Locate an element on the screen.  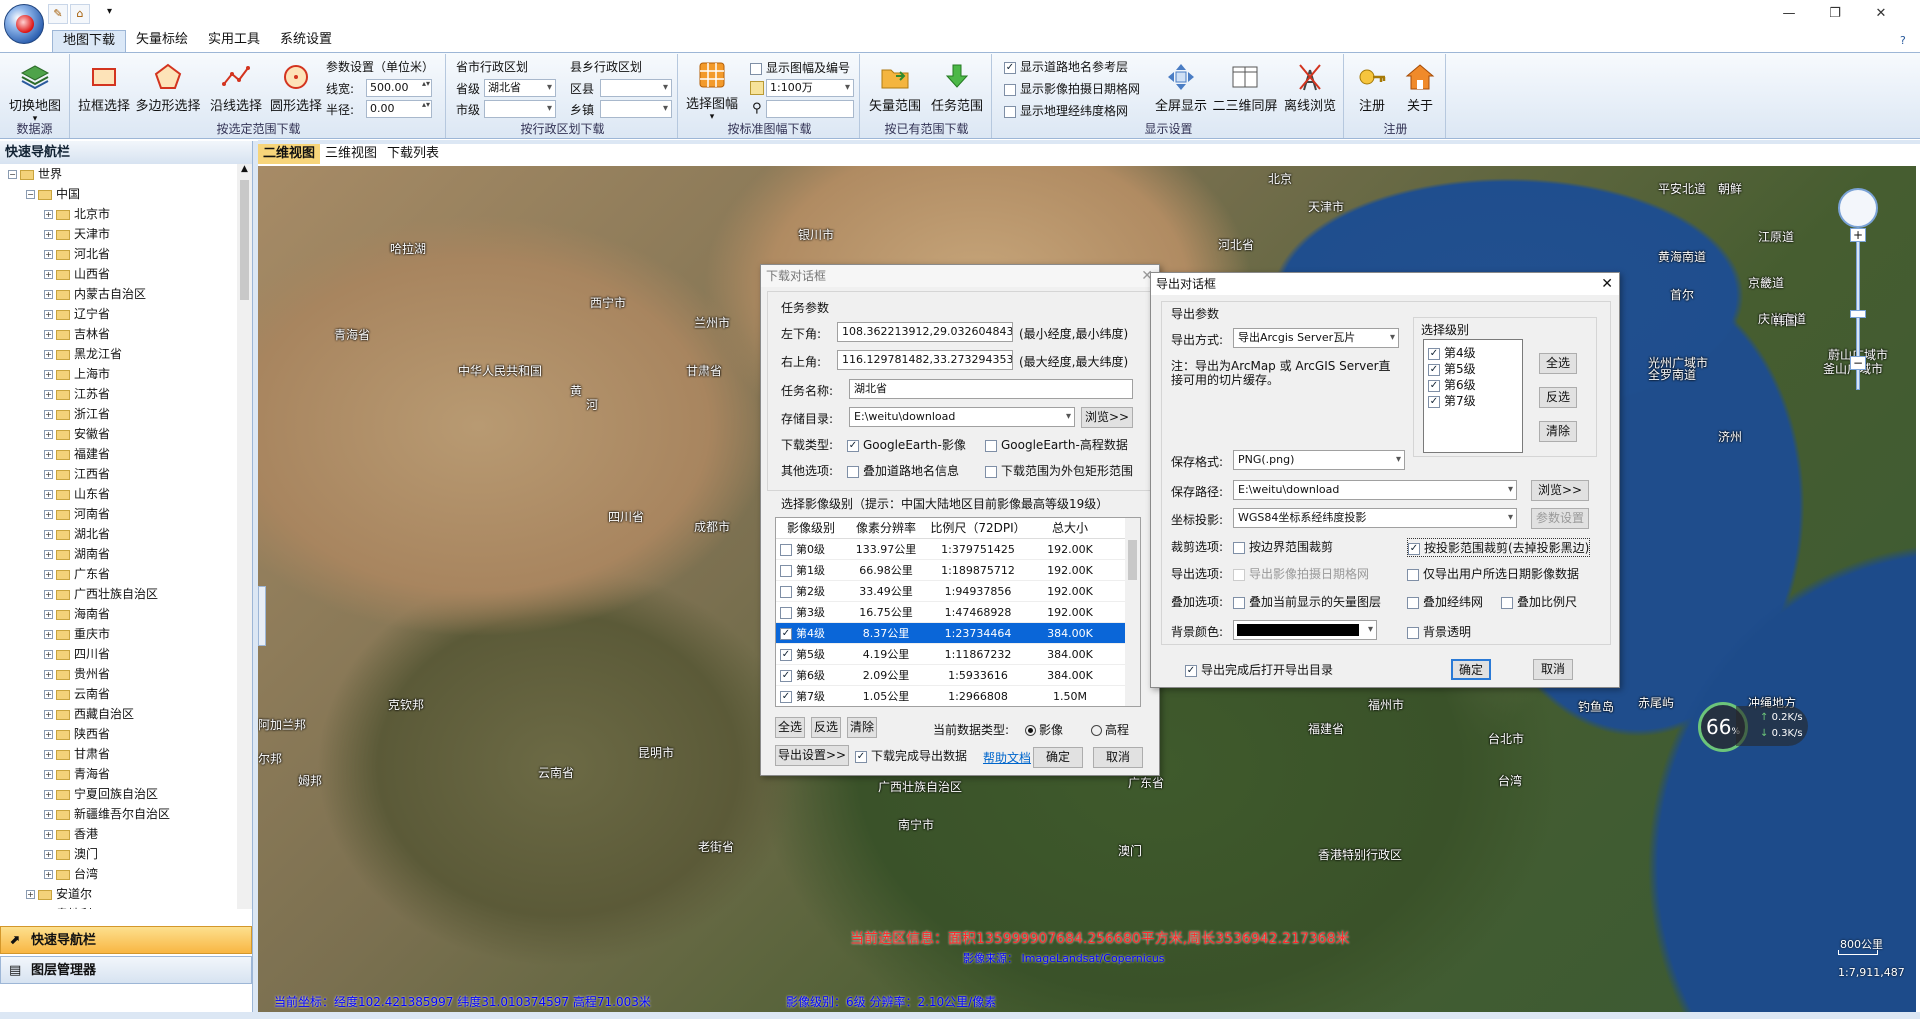
type-imagery-check: ✓ GoogleEarth-影像 is located at coordinates (906, 444).